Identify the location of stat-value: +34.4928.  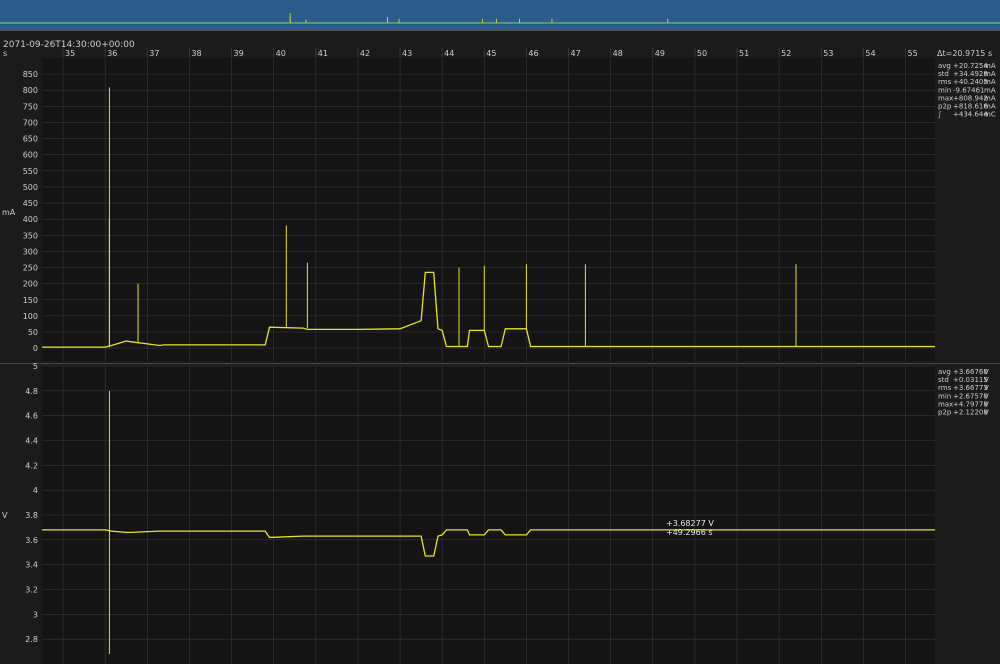
(970, 74).